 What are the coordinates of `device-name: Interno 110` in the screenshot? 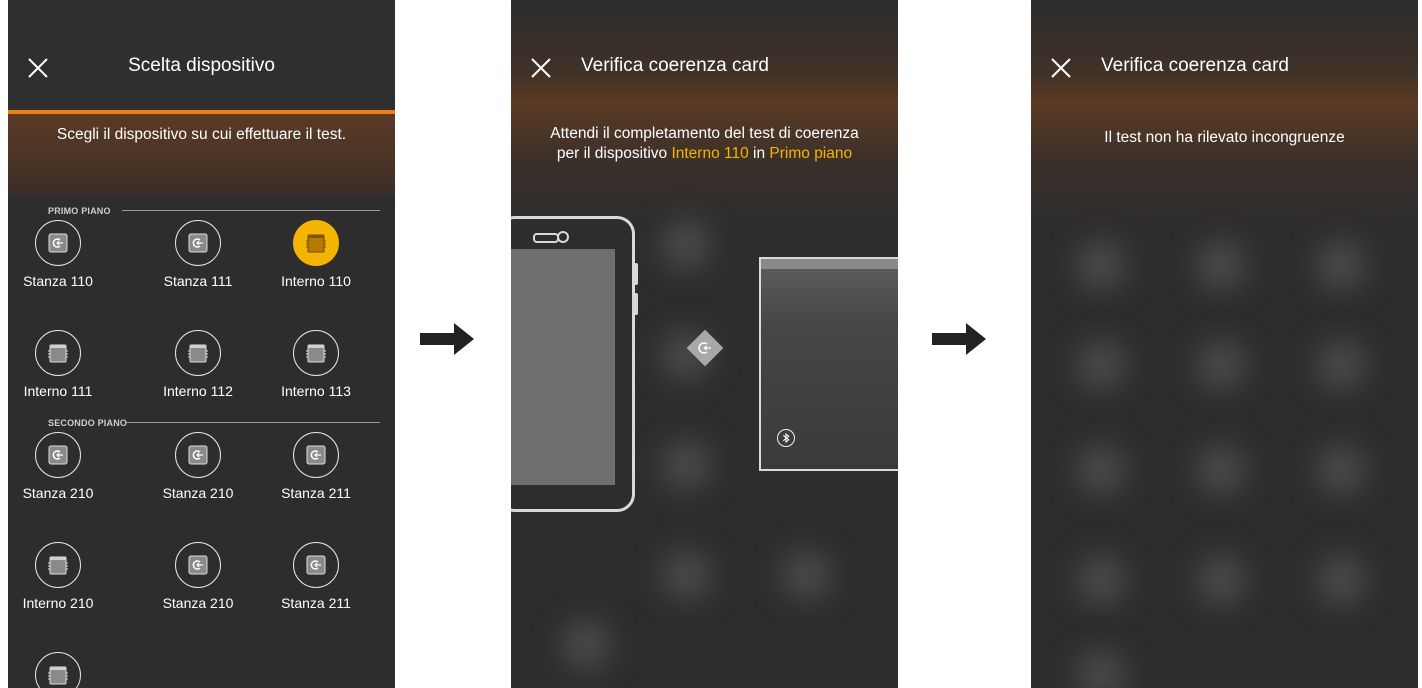 It's located at (710, 153).